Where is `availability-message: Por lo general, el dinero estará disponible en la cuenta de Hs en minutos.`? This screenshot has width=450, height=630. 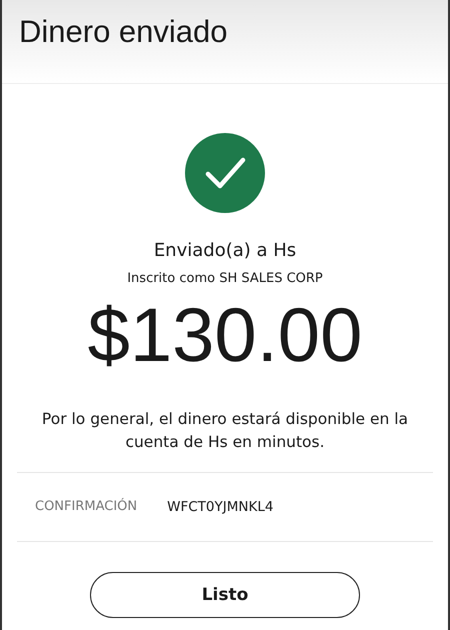 availability-message: Por lo general, el dinero estará disponible en la cuenta de Hs en minutos. is located at coordinates (225, 430).